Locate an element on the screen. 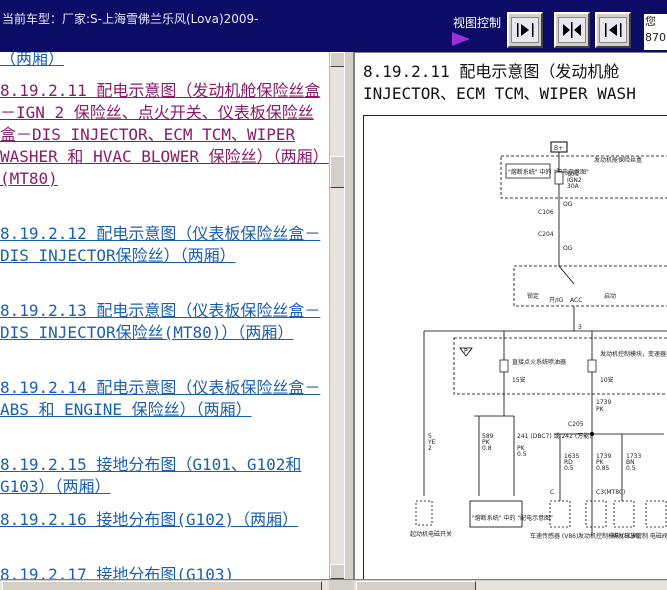 The height and width of the screenshot is (590, 667). diagram-label: 发动机舱保险丝盒 is located at coordinates (618, 160).